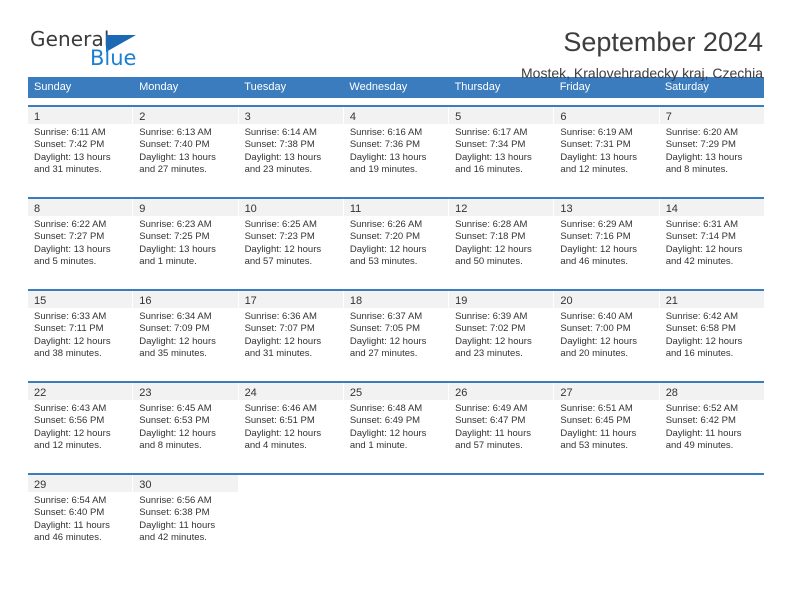  I want to click on day-number: 29, so click(40, 485).